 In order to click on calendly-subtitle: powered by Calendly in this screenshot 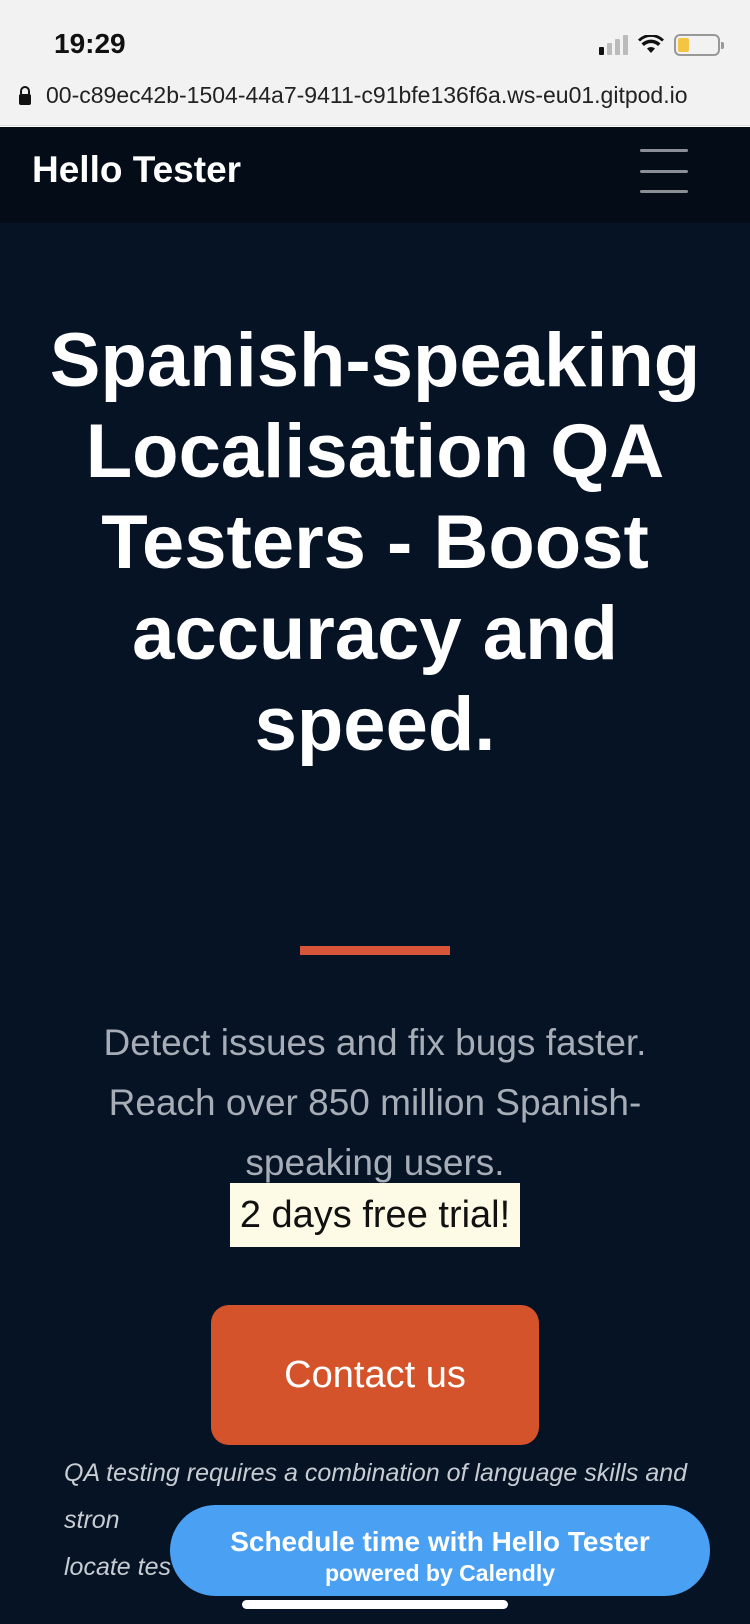, I will do `click(440, 1573)`.